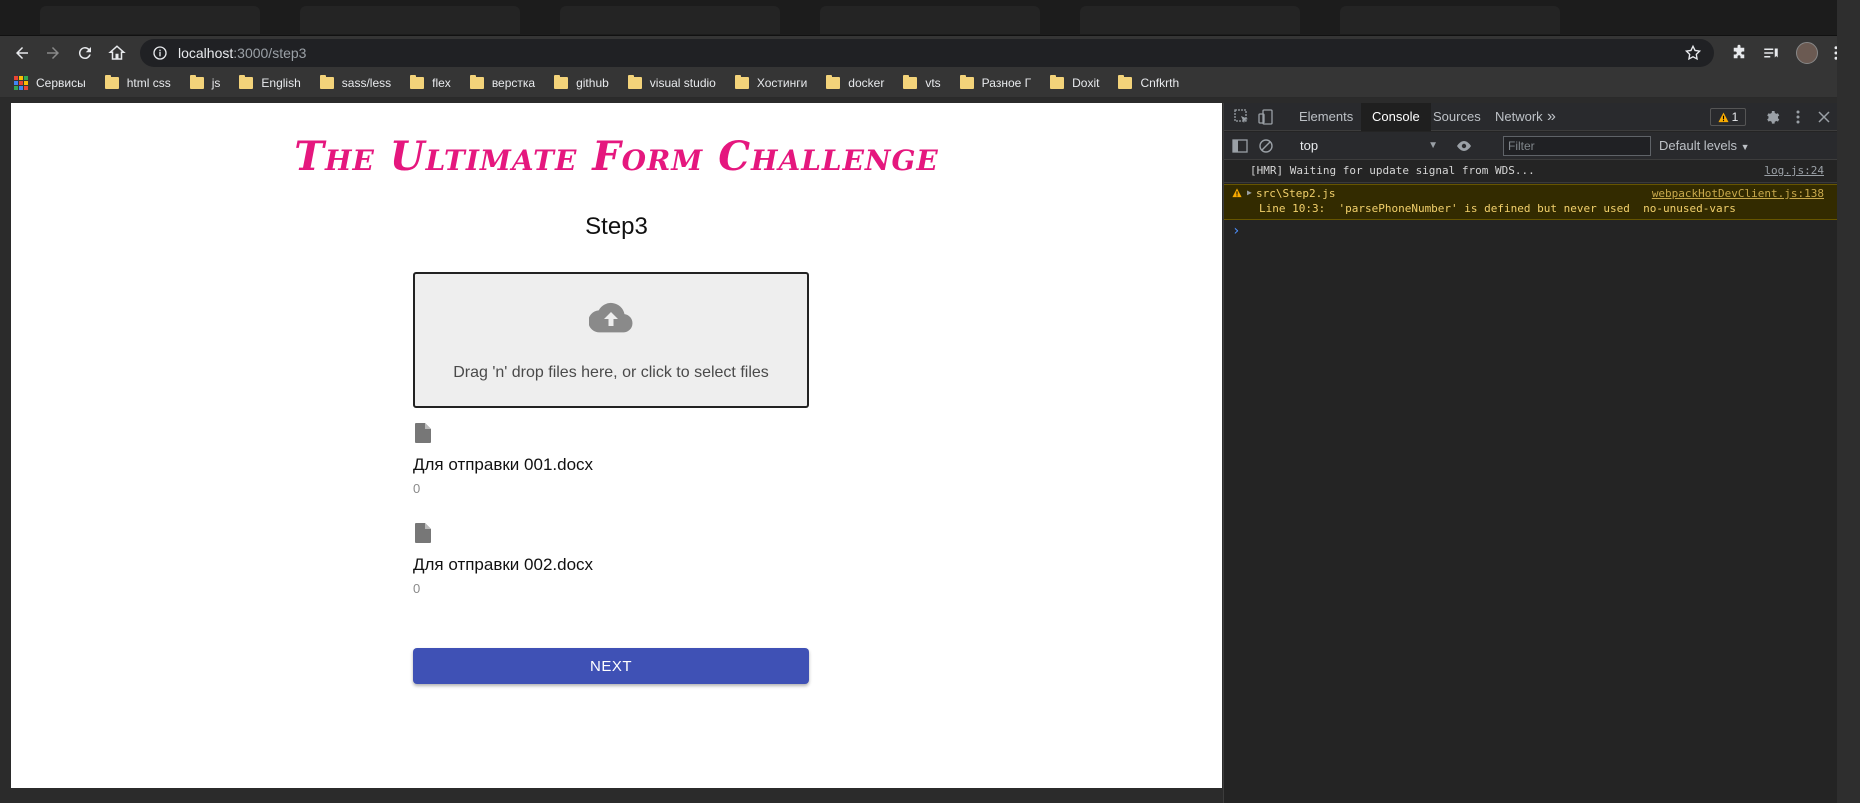 The width and height of the screenshot is (1860, 803). Describe the element at coordinates (1693, 53) in the screenshot. I see `star-icon` at that location.